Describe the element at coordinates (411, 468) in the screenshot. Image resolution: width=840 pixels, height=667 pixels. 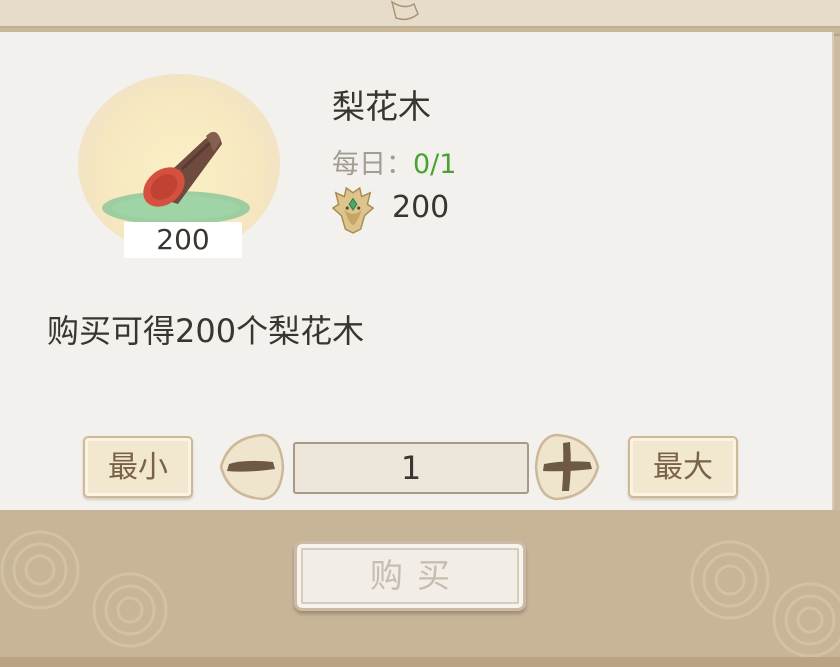
I see `quantity-input: 1` at that location.